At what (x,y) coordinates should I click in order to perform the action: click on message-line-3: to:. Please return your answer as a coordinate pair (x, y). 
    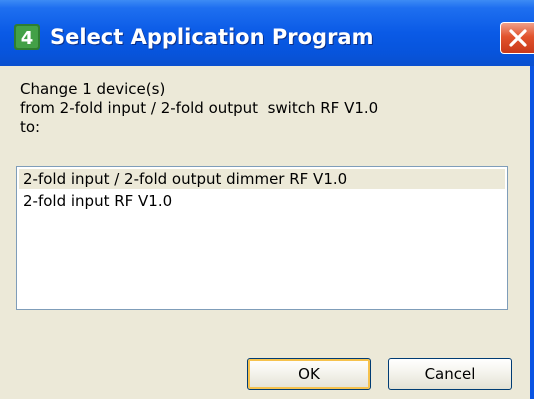
    Looking at the image, I should click on (30, 127).